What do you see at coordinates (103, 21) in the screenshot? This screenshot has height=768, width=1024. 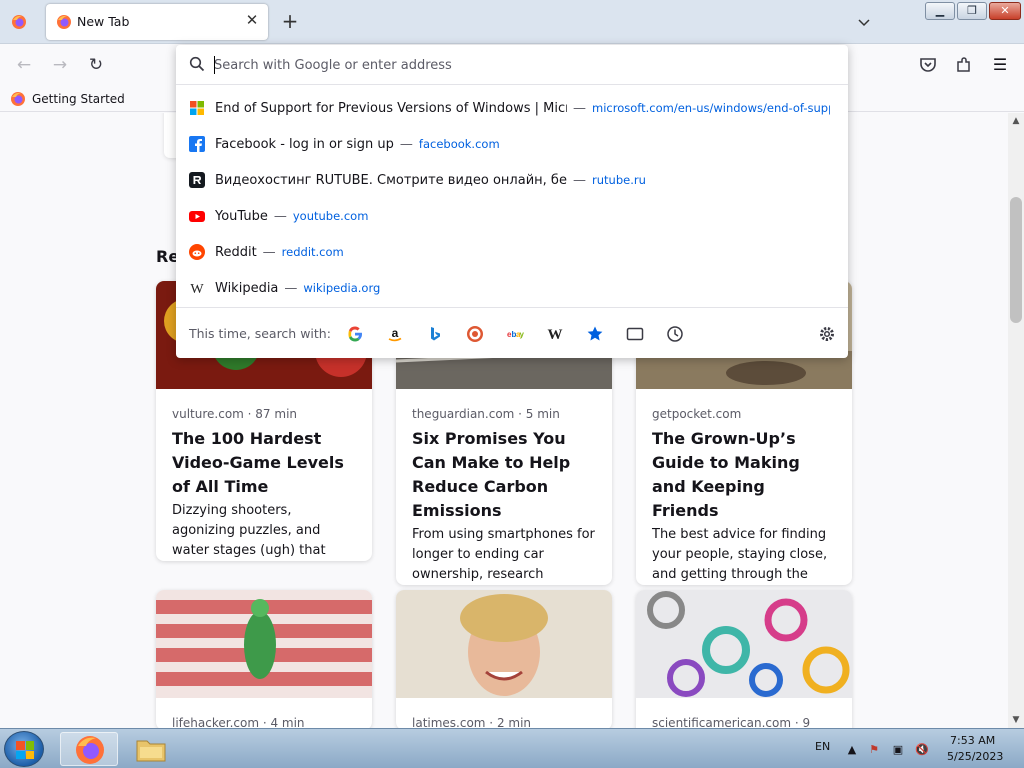 I see `tab-title: New Tab` at bounding box center [103, 21].